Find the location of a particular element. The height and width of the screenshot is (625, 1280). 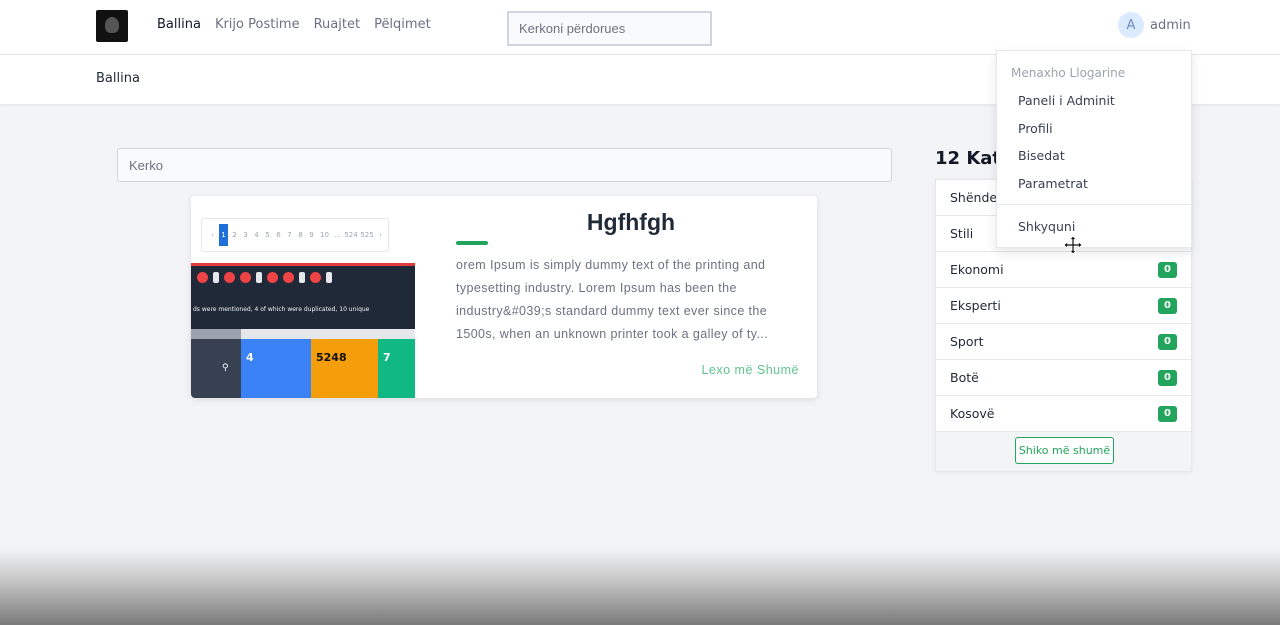

category-name: Stili is located at coordinates (962, 233).